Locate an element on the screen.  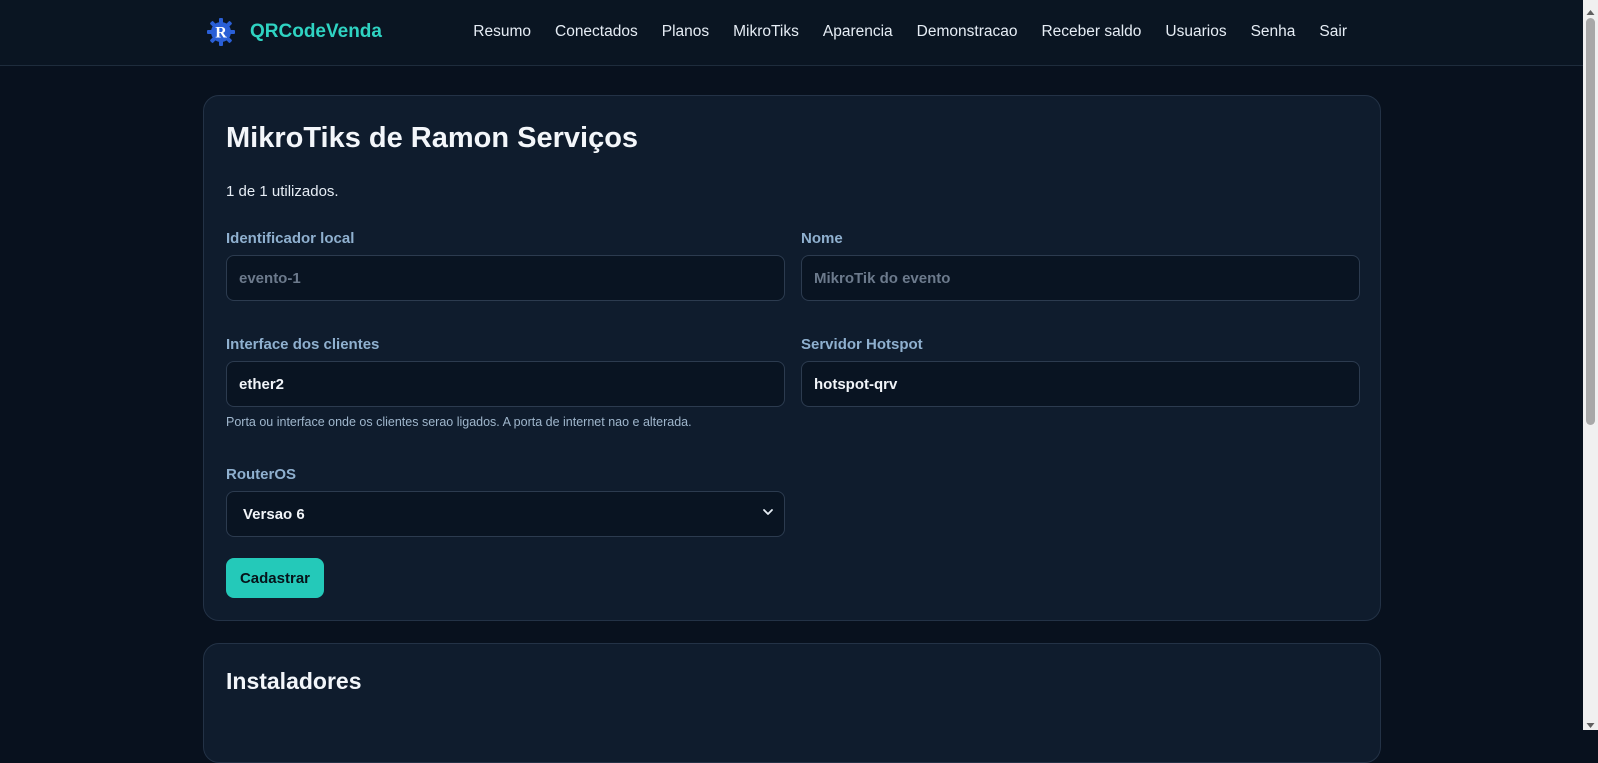
nav-receber-saldo: Receber saldo is located at coordinates (1091, 32).